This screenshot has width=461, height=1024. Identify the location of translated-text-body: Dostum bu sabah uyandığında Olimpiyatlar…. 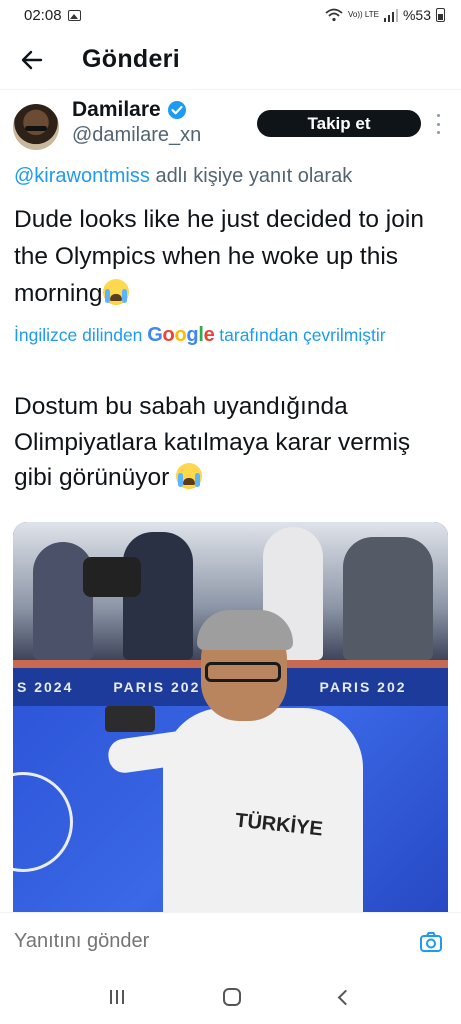
(212, 442).